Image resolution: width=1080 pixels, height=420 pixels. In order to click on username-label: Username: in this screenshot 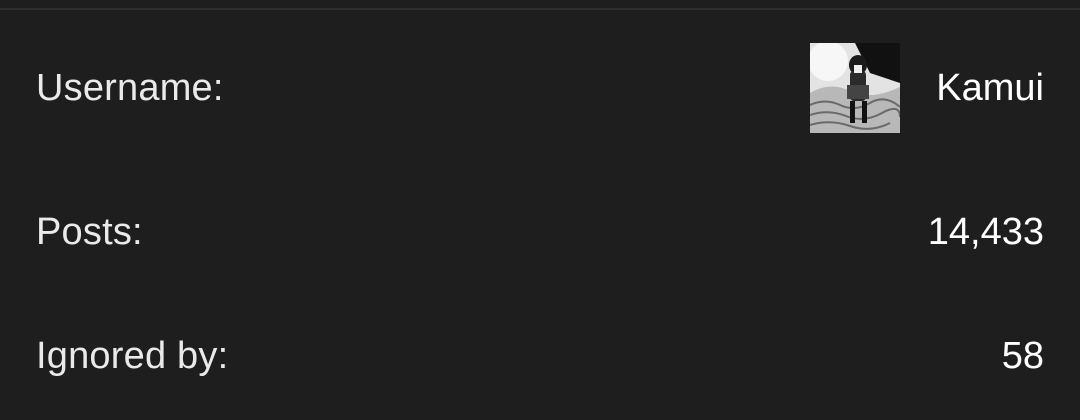, I will do `click(130, 87)`.